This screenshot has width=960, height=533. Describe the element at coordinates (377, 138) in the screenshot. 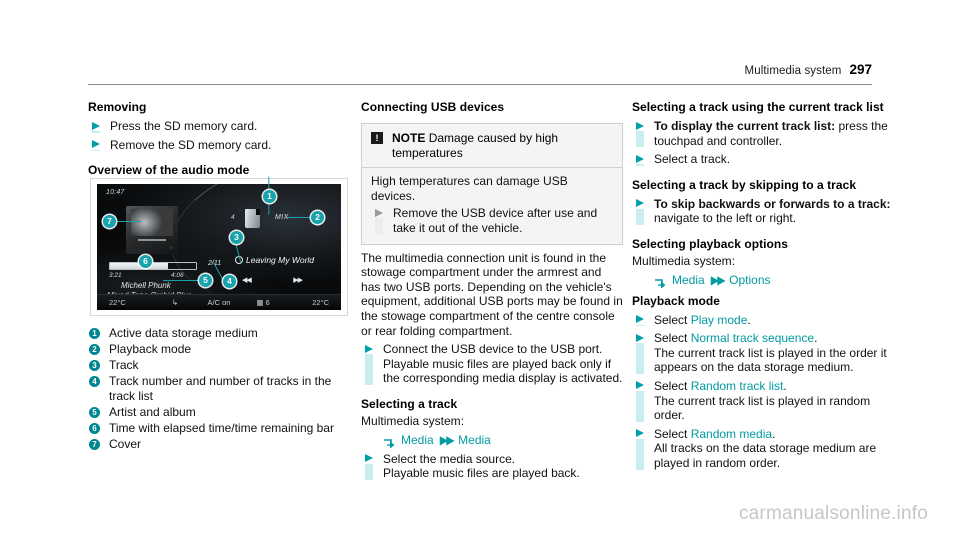

I see `warning-exclamation-icon: !` at that location.